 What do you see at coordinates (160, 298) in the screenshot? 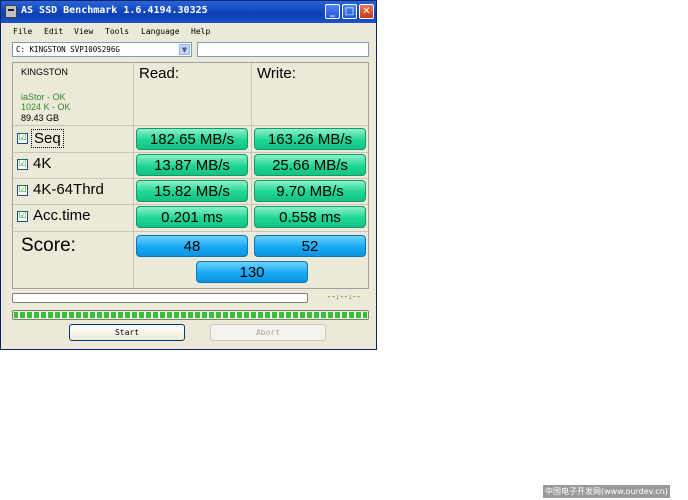
I see `test-progress-bar` at bounding box center [160, 298].